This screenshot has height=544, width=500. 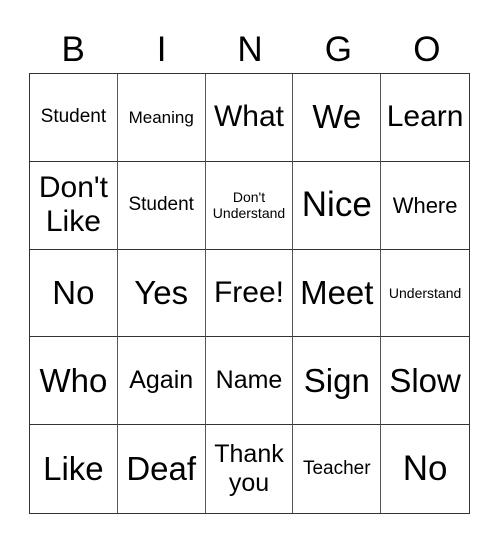 I want to click on bingo-cell: Meet, so click(x=337, y=293).